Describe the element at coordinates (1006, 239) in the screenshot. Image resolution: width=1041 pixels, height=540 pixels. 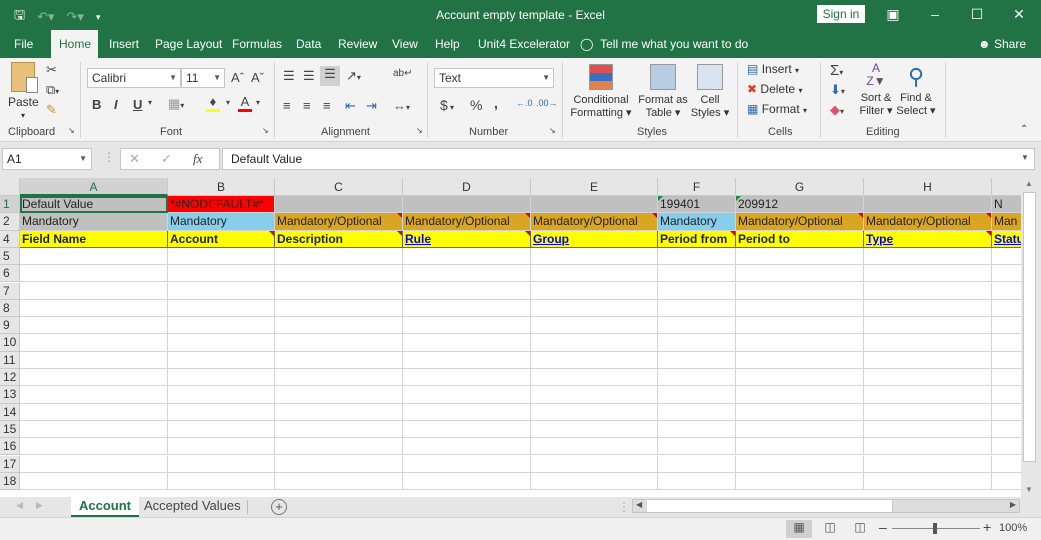
I see `cell-n4: Statu` at that location.